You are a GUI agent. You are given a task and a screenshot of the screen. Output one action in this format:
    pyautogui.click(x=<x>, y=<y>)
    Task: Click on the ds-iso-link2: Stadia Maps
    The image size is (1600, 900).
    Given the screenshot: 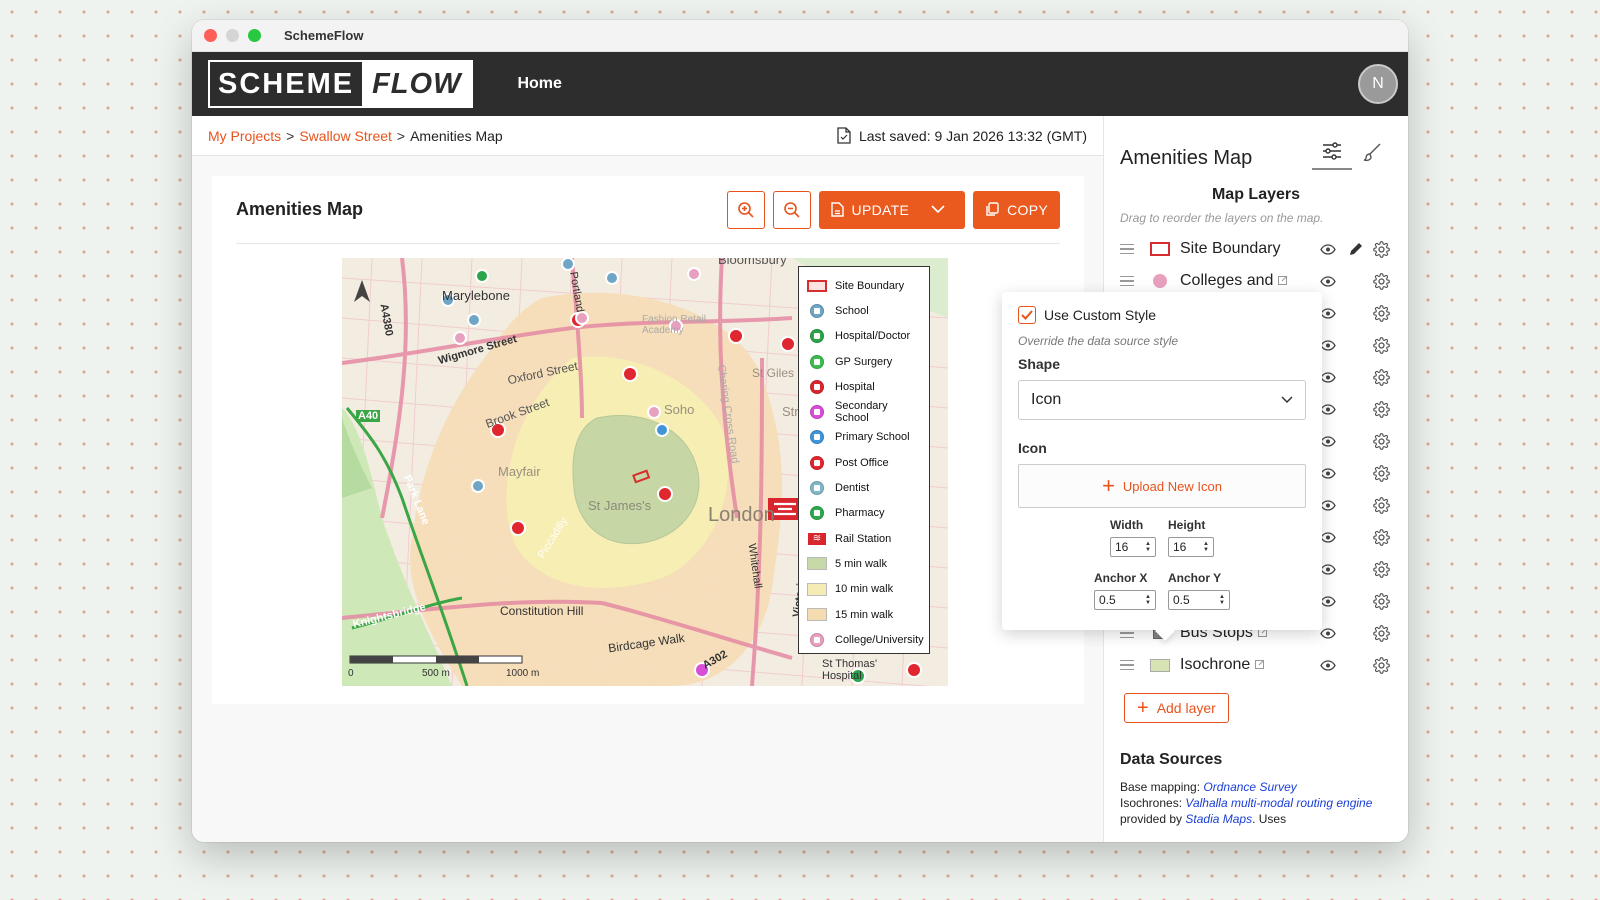 What is the action you would take?
    pyautogui.click(x=1218, y=819)
    